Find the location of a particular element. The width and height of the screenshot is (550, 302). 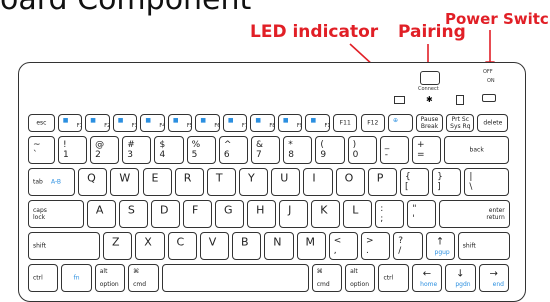

key-q-12: }] is located at coordinates (447, 182).